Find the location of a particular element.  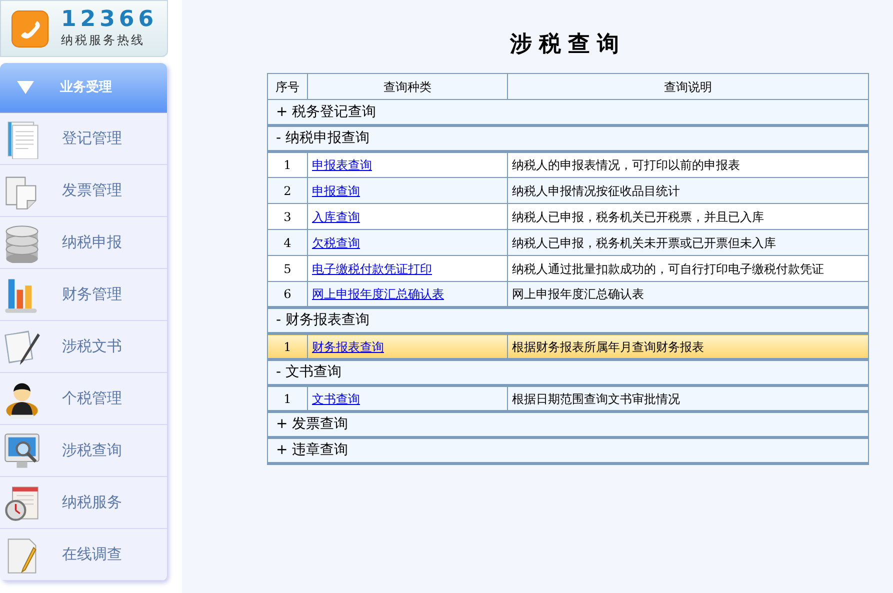

group-header: + 税务登记查询 is located at coordinates (568, 113).